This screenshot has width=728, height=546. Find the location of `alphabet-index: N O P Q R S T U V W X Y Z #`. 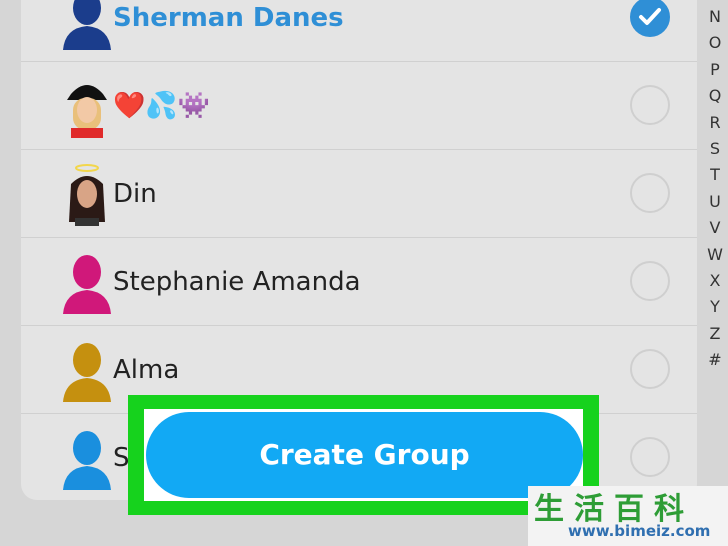

alphabet-index: N O P Q R S T U V W X Y Z # is located at coordinates (715, 188).